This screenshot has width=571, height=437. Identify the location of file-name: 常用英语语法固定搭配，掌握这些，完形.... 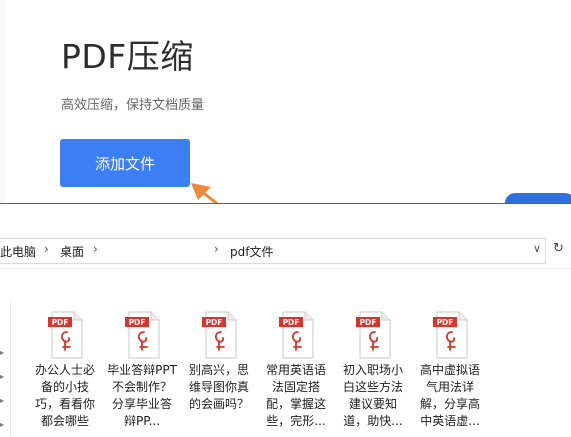
(295, 395).